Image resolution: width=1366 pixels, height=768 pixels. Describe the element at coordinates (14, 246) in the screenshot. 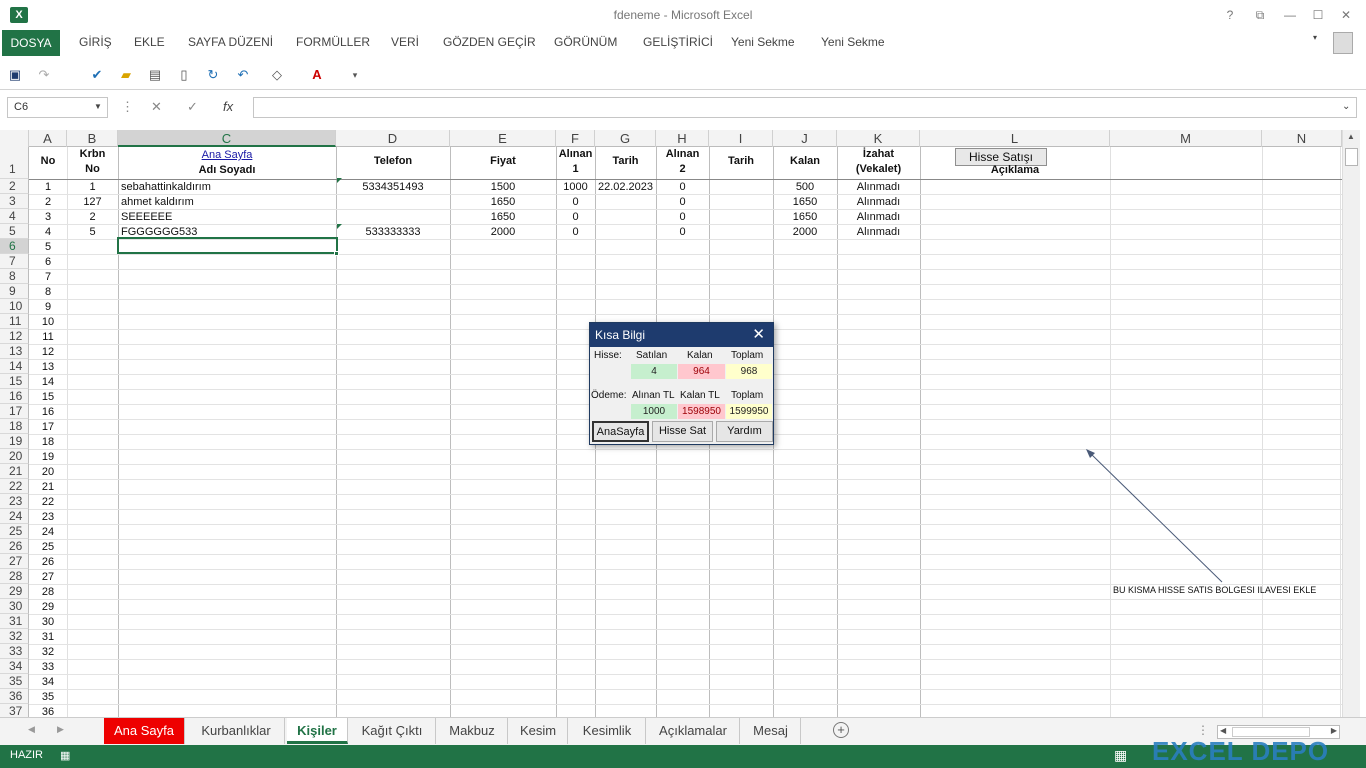

I see `row-header: 6` at that location.